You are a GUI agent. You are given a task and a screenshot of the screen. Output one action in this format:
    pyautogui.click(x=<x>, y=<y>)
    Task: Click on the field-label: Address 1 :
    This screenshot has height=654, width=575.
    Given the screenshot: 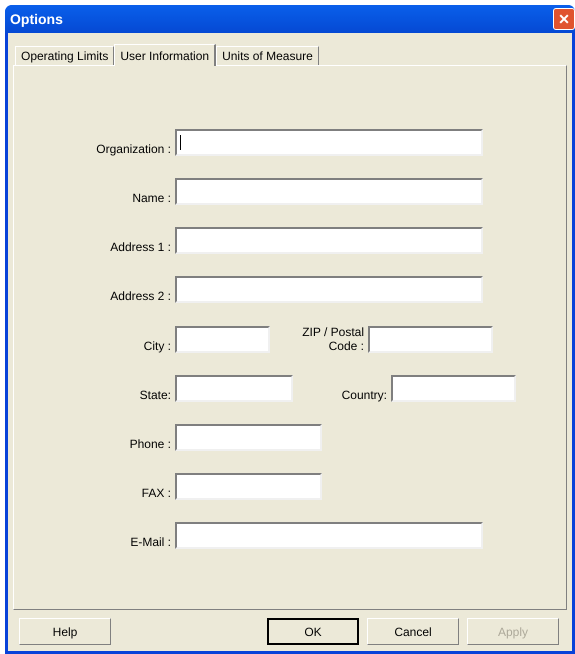 What is the action you would take?
    pyautogui.click(x=140, y=247)
    